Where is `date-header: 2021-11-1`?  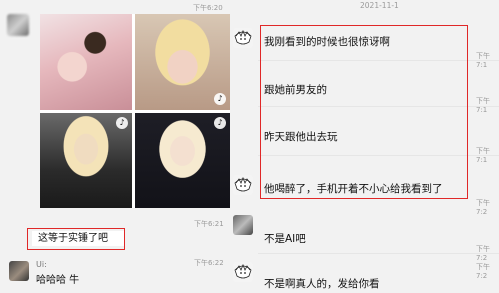 date-header: 2021-11-1 is located at coordinates (379, 5).